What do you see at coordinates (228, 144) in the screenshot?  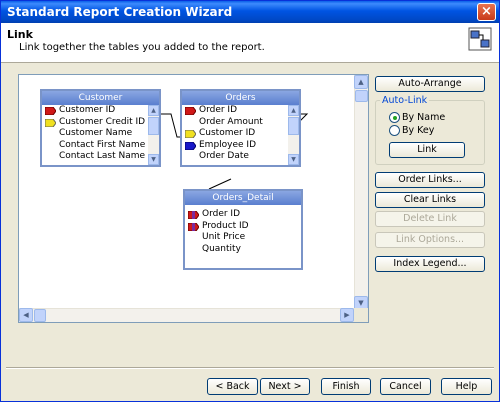 I see `field-label: Employee ID` at bounding box center [228, 144].